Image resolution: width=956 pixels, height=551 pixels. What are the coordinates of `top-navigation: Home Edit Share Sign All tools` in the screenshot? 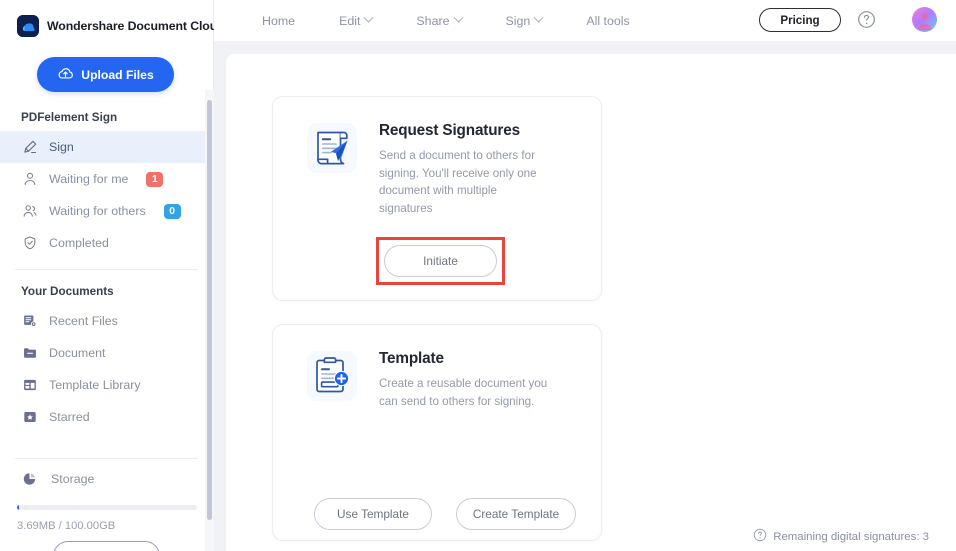 It's located at (446, 20).